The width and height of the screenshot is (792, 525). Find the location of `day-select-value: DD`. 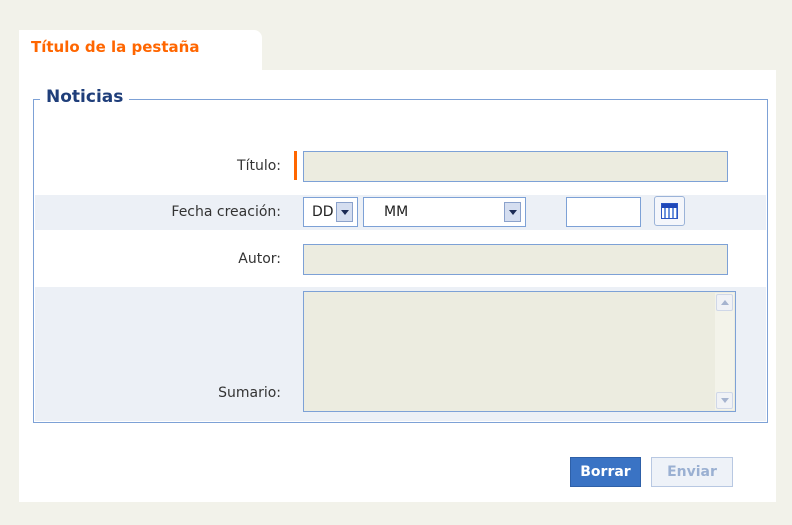

day-select-value: DD is located at coordinates (323, 212).